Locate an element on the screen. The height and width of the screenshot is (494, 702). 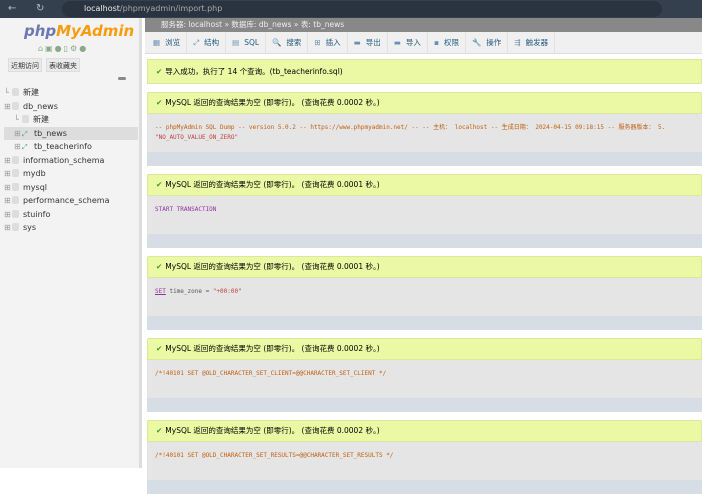
tab-icon: ⊞ is located at coordinates (317, 42).